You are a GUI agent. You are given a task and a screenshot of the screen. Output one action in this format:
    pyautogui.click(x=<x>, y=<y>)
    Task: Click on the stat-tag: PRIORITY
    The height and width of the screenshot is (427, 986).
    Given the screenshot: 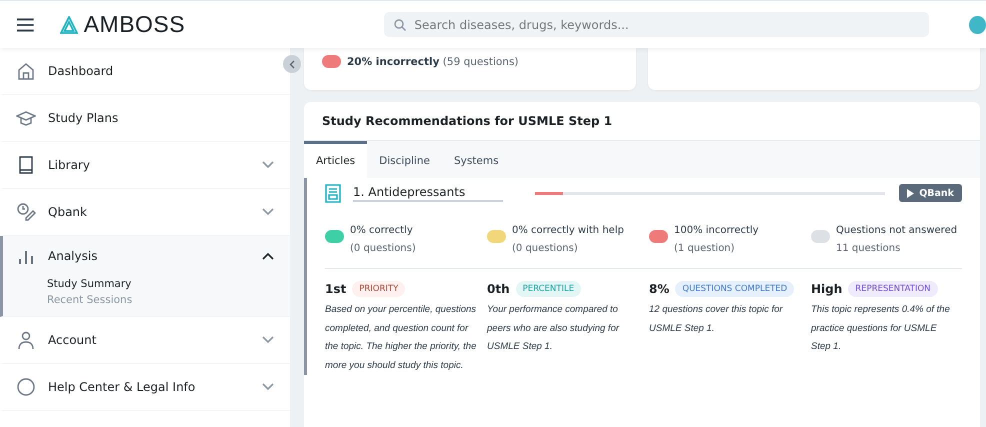 What is the action you would take?
    pyautogui.click(x=379, y=289)
    